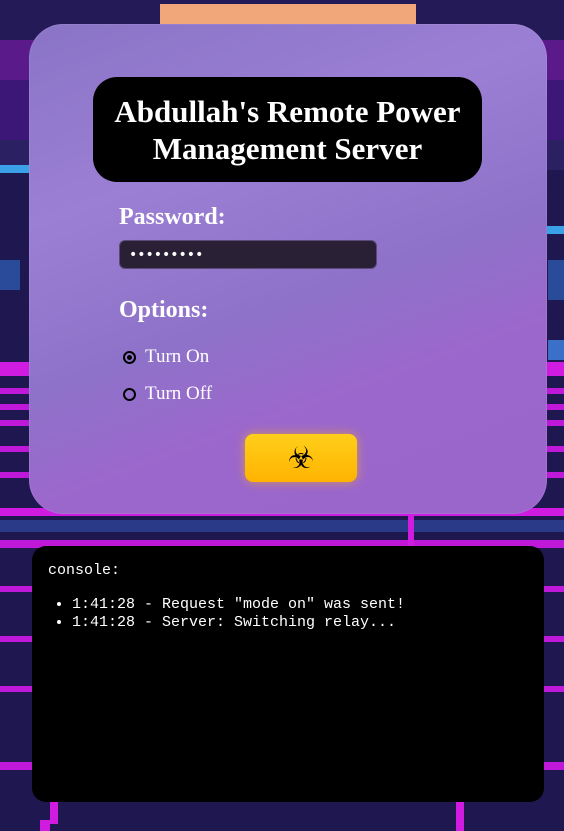 This screenshot has width=564, height=831. What do you see at coordinates (179, 393) in the screenshot?
I see `option-turn-off-label: Turn Off` at bounding box center [179, 393].